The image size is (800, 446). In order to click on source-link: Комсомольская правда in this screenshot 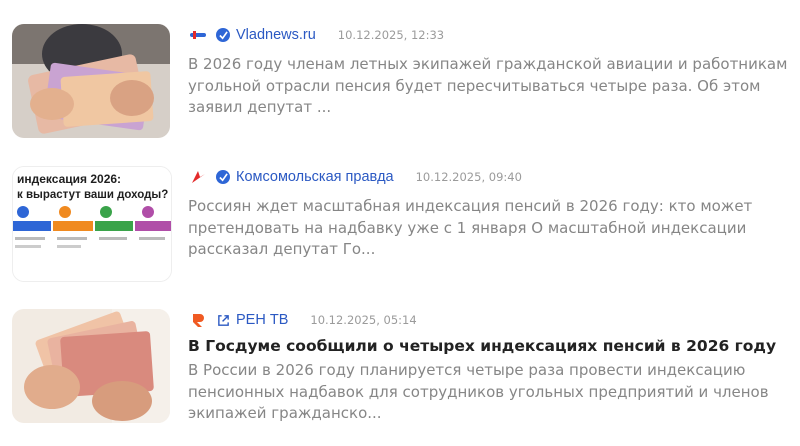, I will do `click(315, 177)`.